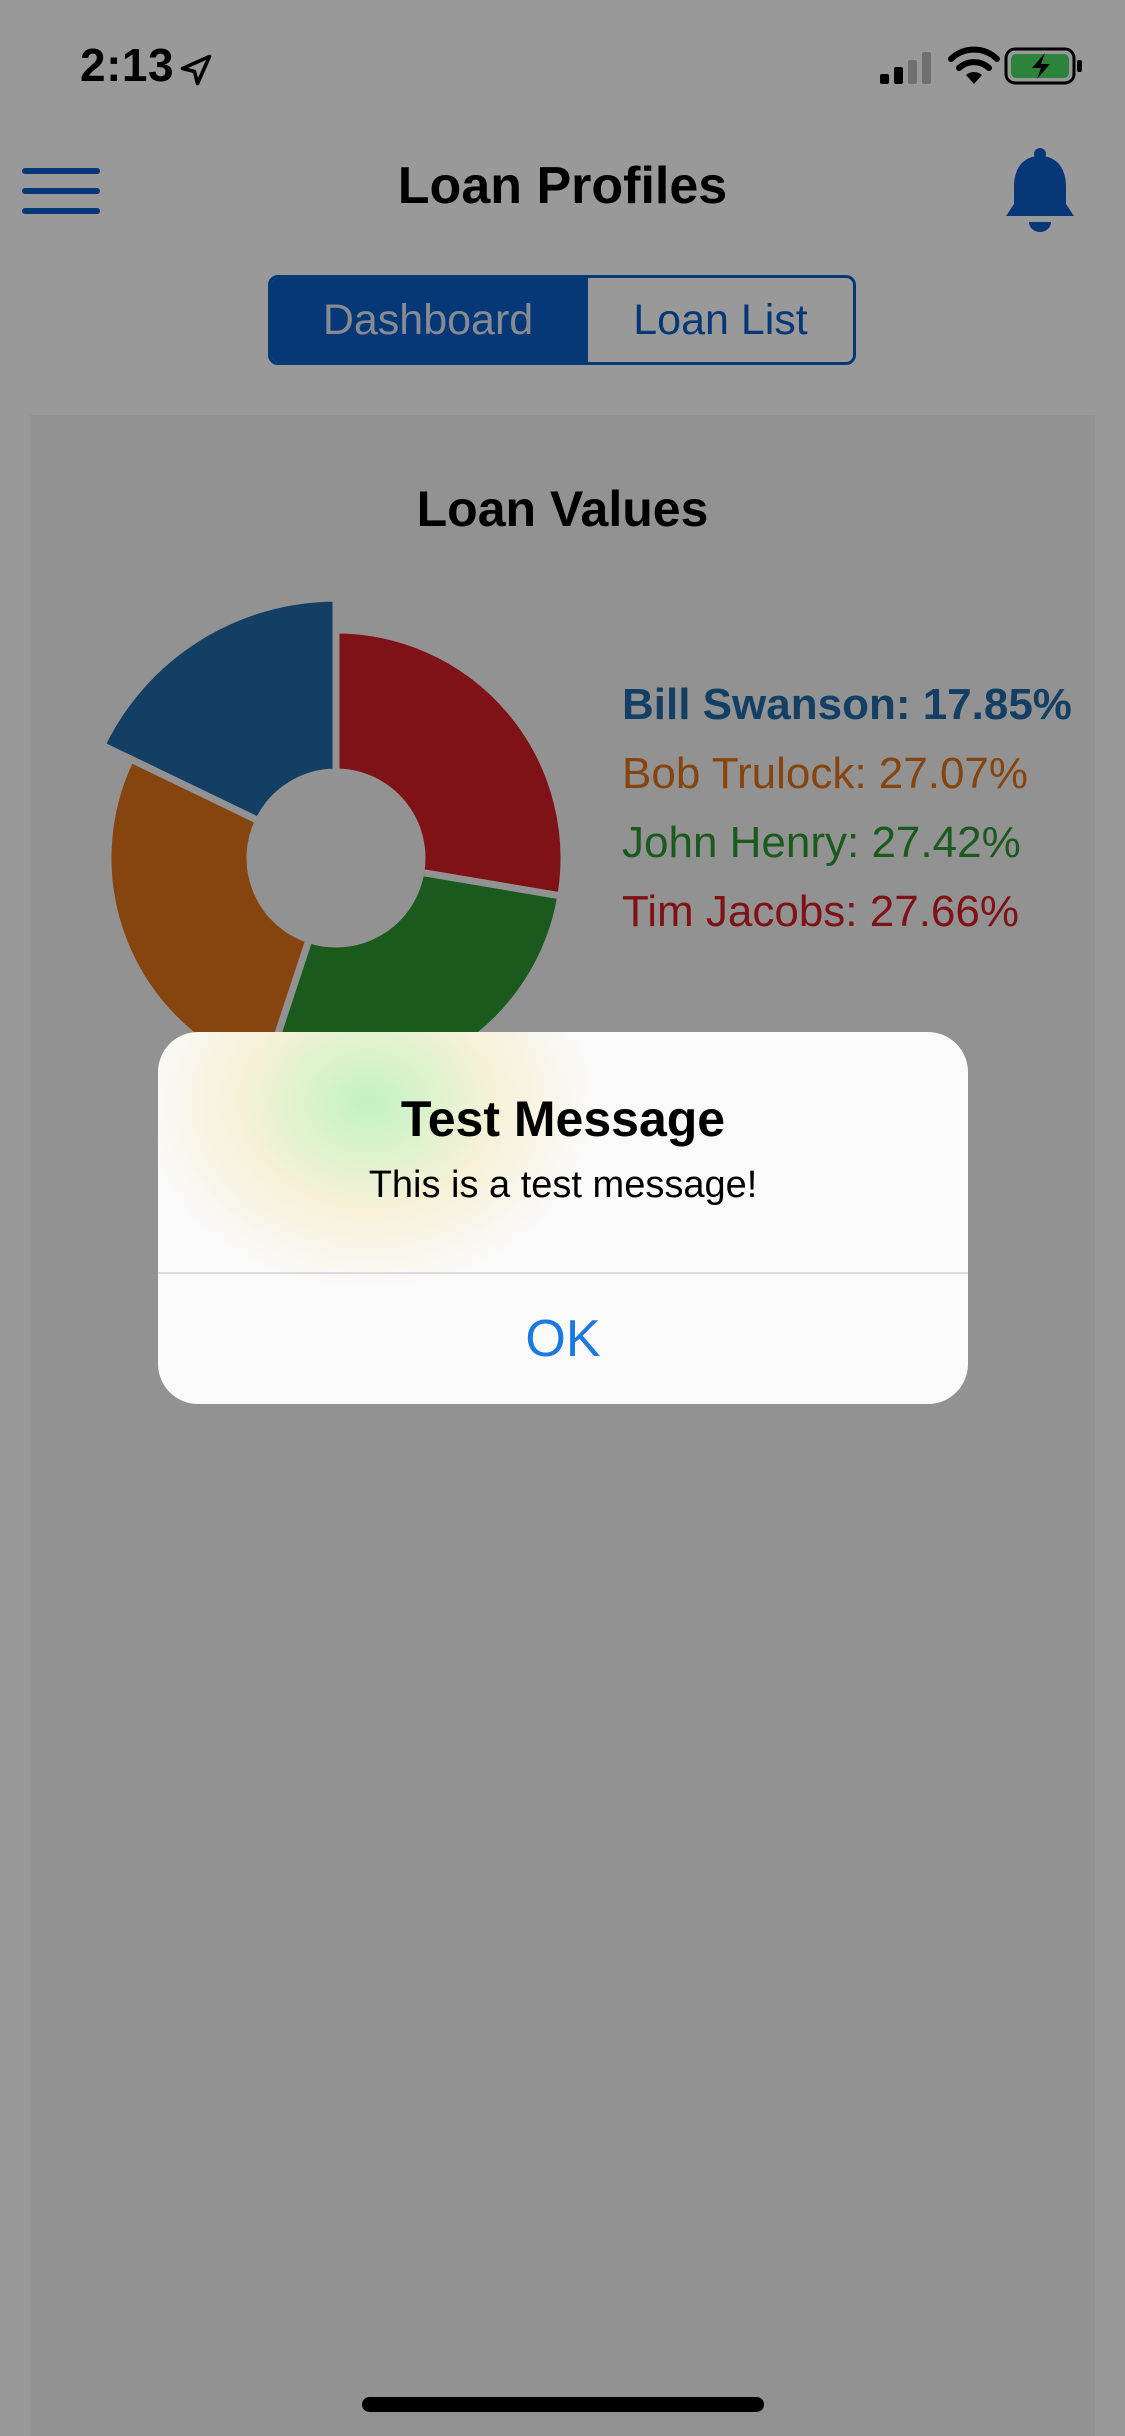  I want to click on alert-title: Test Message, so click(563, 1119).